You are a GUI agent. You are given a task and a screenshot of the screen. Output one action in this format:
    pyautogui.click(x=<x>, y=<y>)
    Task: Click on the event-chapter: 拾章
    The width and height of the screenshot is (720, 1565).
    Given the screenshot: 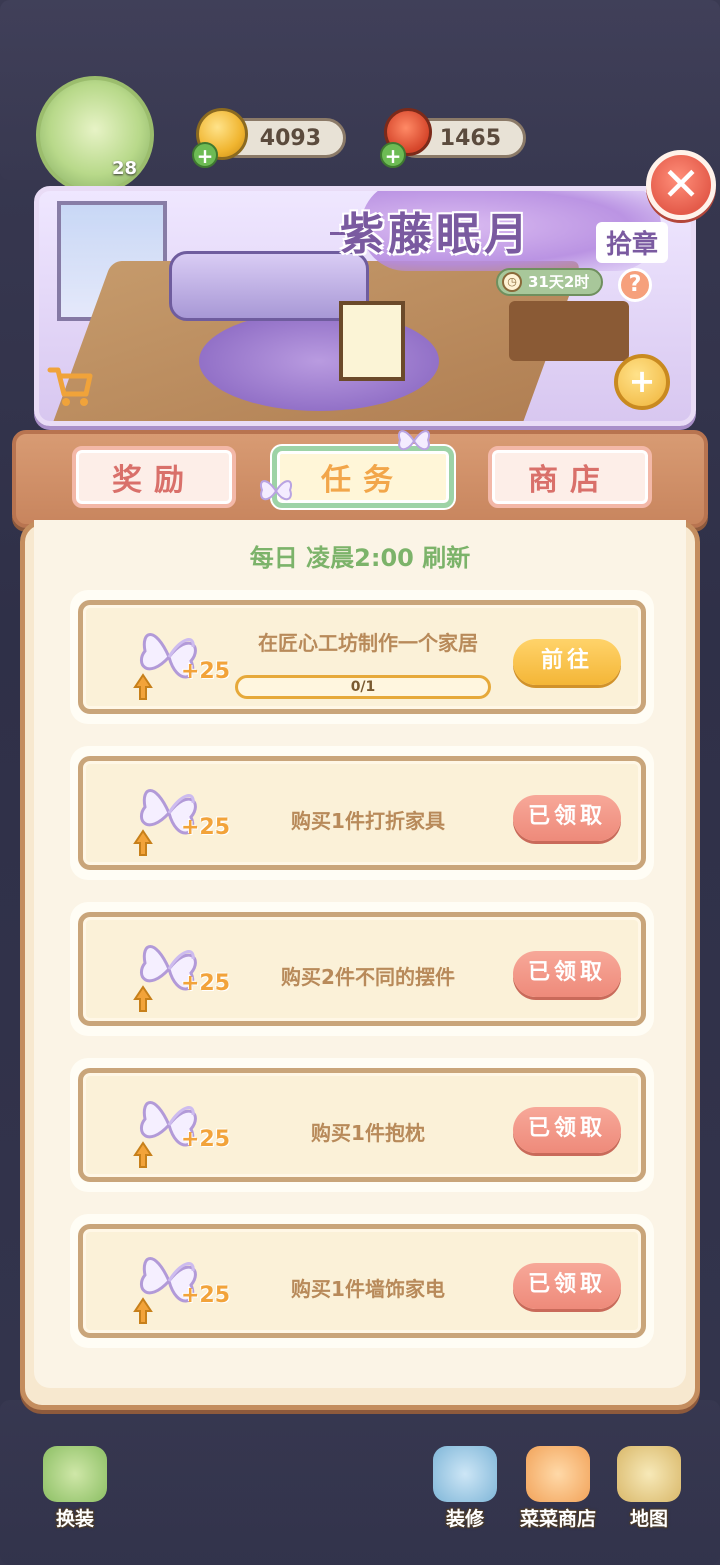 What is the action you would take?
    pyautogui.click(x=632, y=242)
    